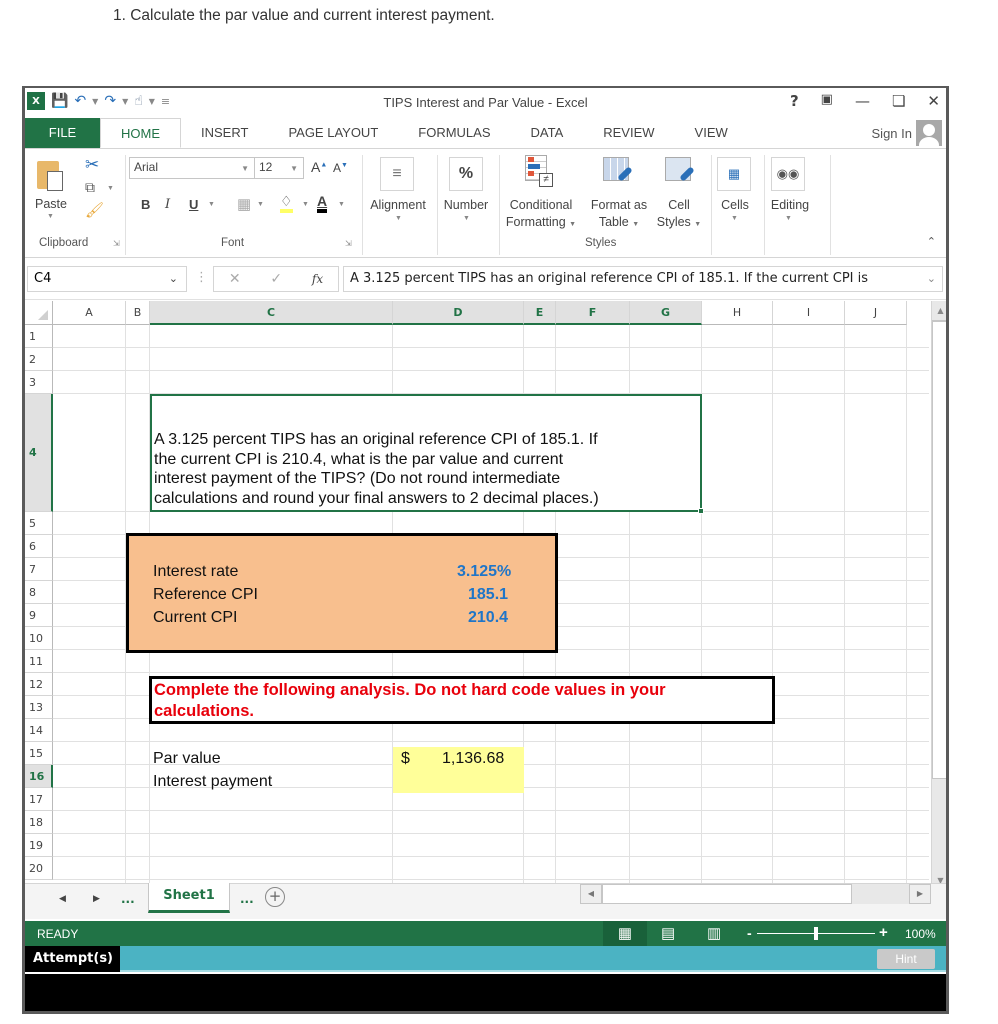 This screenshot has height=1024, width=998. I want to click on scroll-up-icon: ▲, so click(939, 311).